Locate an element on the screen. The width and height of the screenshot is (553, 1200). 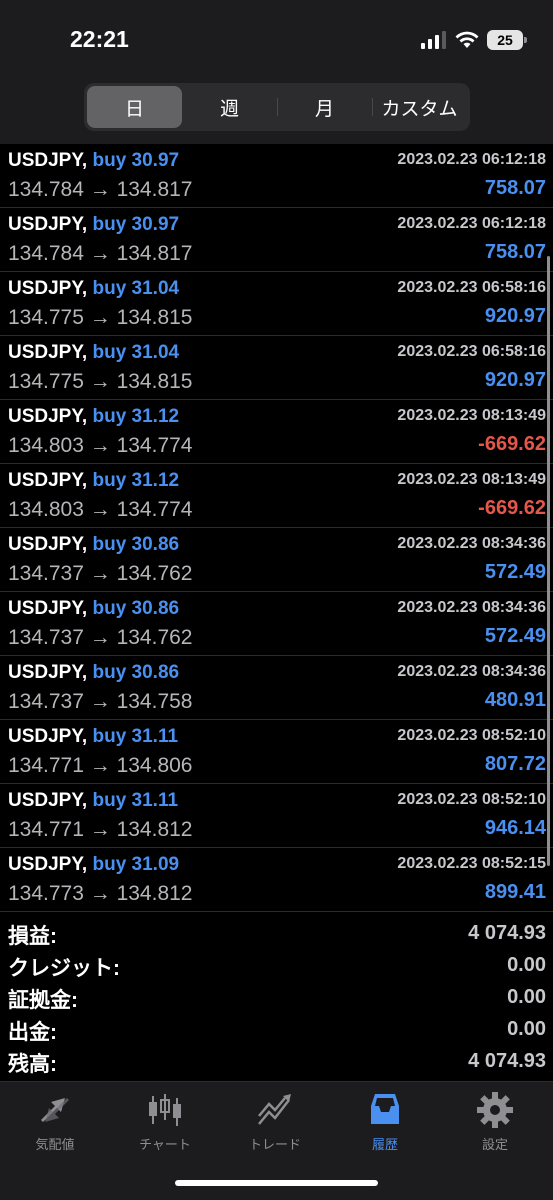
trade-profit: 946.14 is located at coordinates (515, 828).